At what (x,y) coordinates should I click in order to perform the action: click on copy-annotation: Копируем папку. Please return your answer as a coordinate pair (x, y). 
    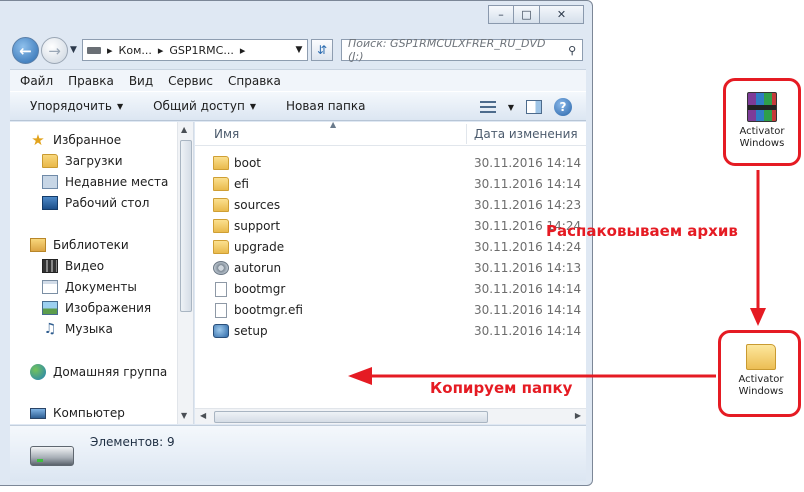
    Looking at the image, I should click on (501, 388).